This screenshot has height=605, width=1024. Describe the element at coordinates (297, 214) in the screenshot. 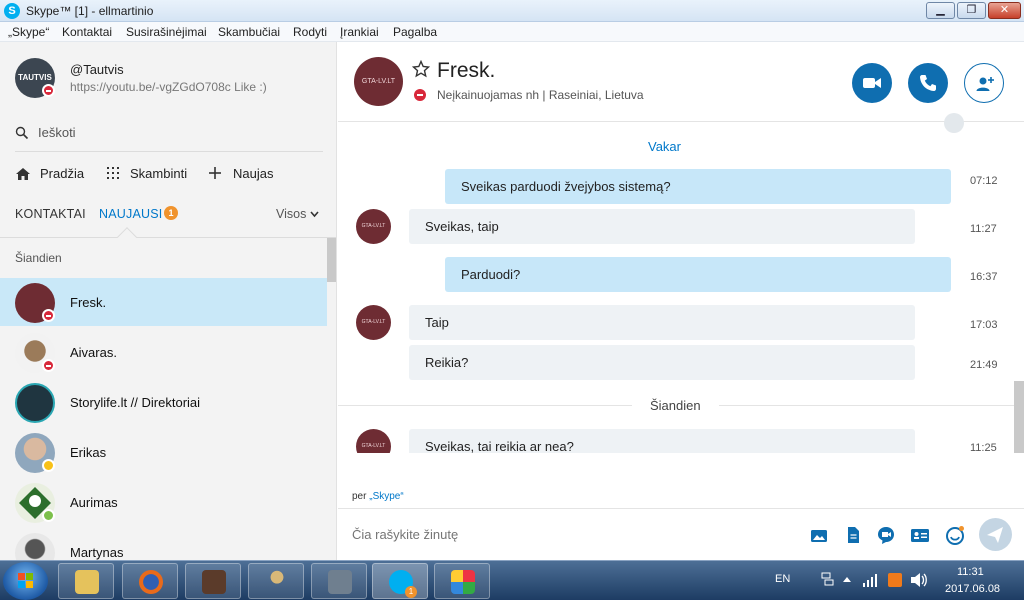

I see `filter-dropdown: Visos` at that location.